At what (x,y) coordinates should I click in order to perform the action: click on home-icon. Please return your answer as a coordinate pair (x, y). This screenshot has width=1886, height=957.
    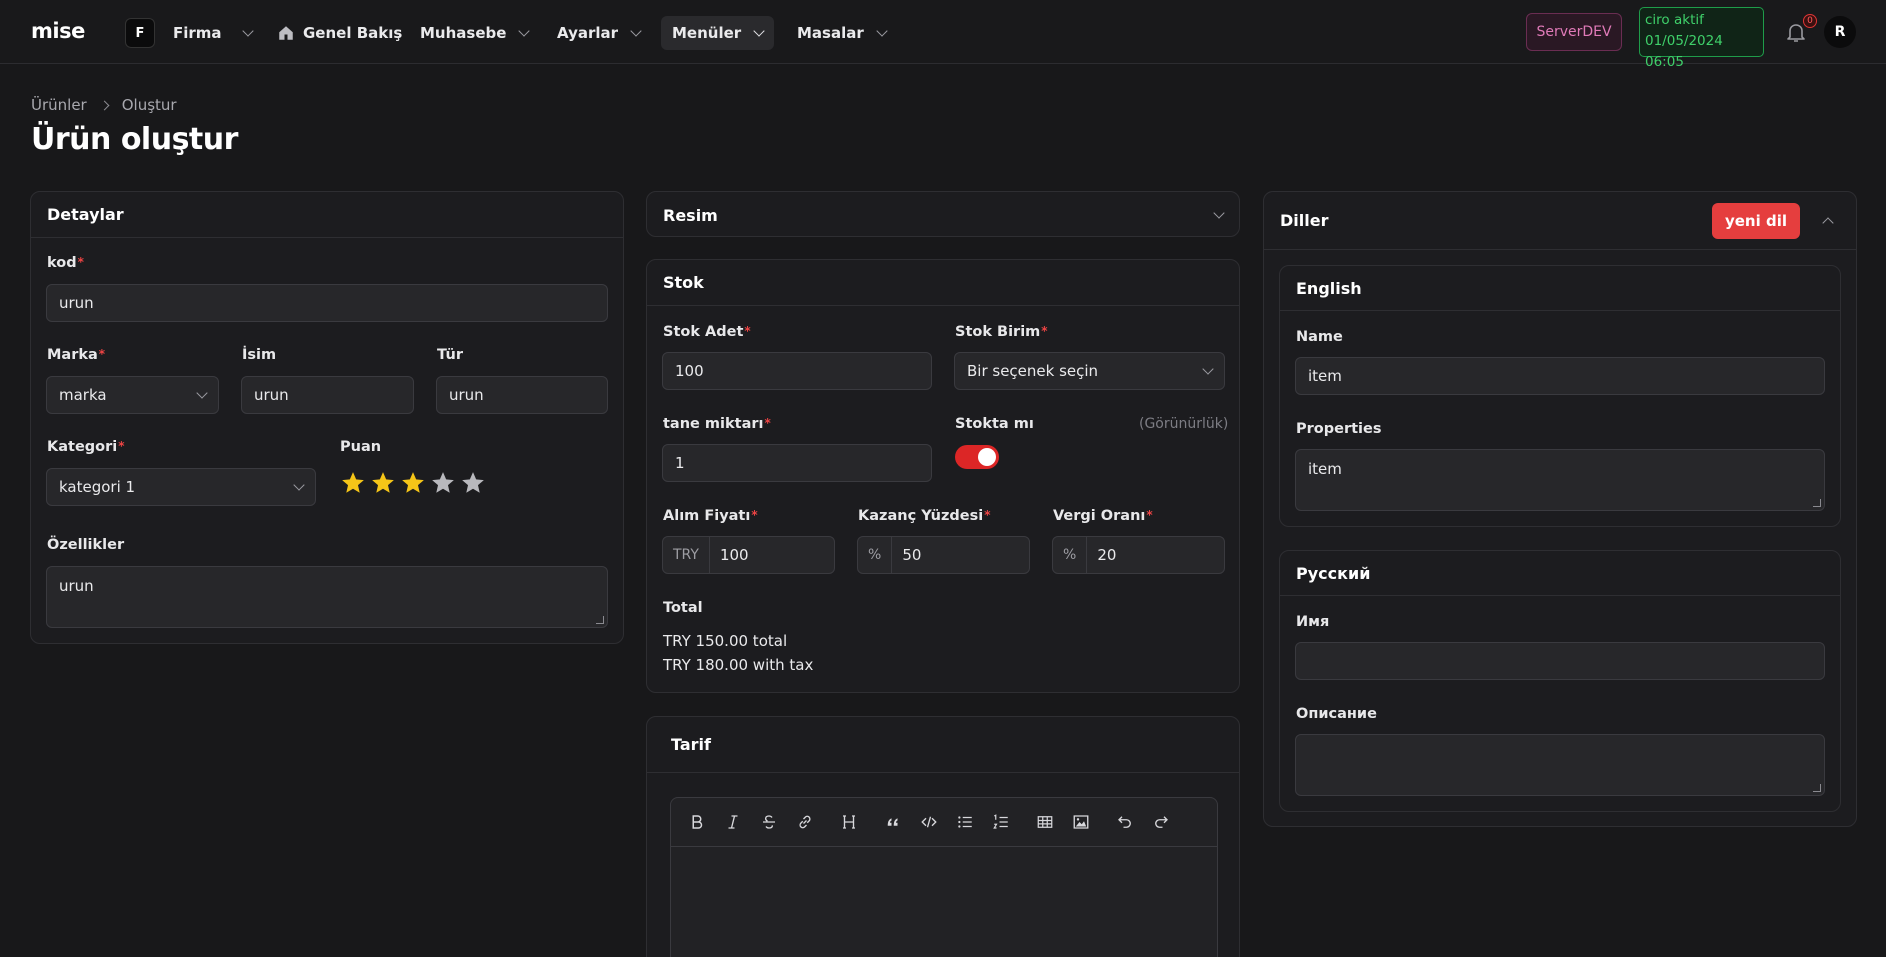
    Looking at the image, I should click on (286, 33).